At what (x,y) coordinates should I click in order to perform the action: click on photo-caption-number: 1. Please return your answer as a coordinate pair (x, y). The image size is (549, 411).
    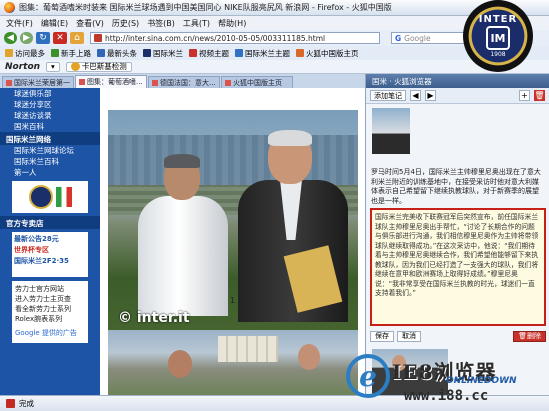
    Looking at the image, I should click on (232, 300).